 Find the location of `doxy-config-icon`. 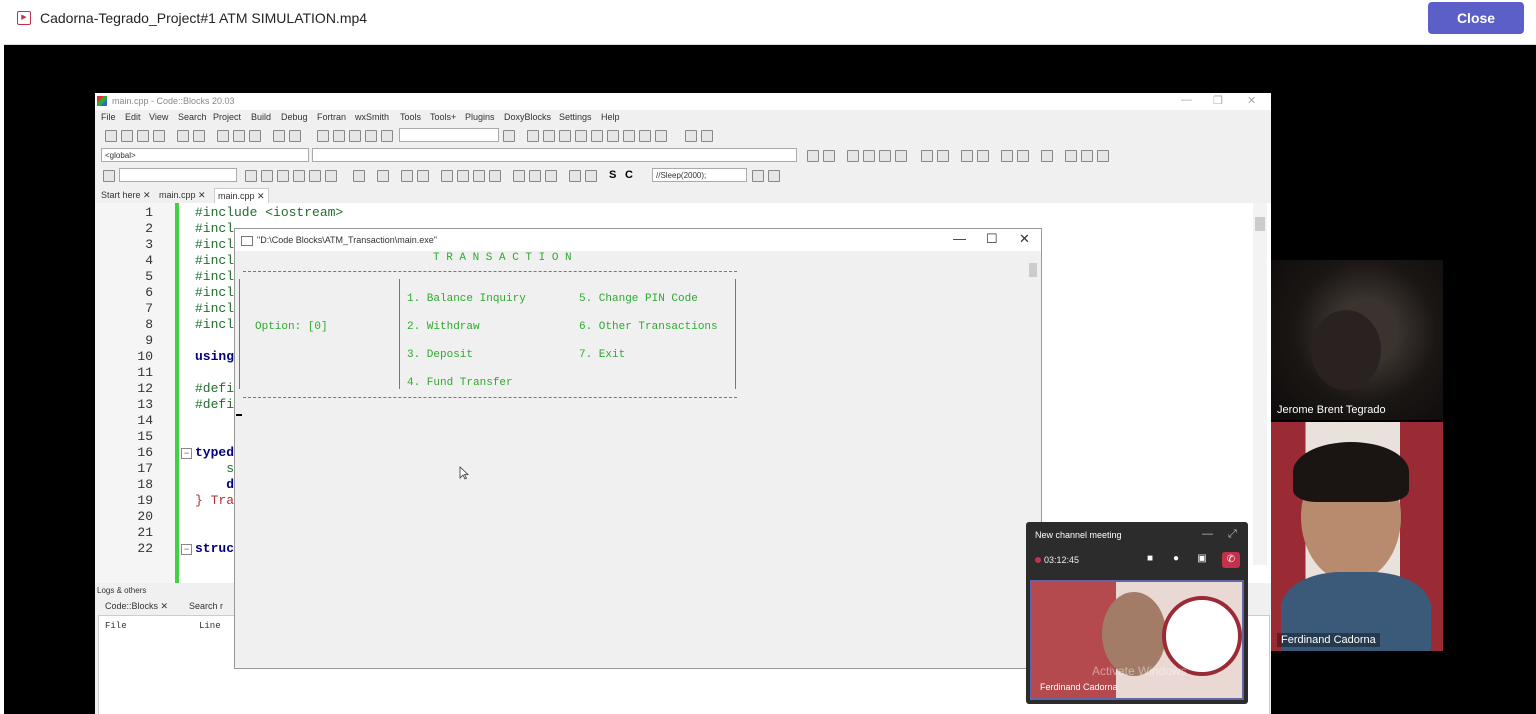

doxy-config-icon is located at coordinates (1023, 156).